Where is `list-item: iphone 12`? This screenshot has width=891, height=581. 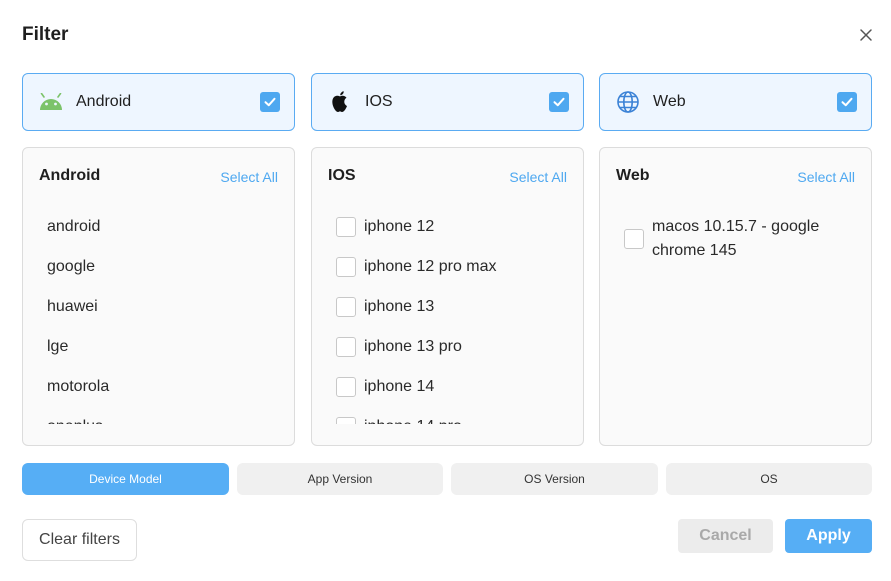
list-item: iphone 12 is located at coordinates (447, 228).